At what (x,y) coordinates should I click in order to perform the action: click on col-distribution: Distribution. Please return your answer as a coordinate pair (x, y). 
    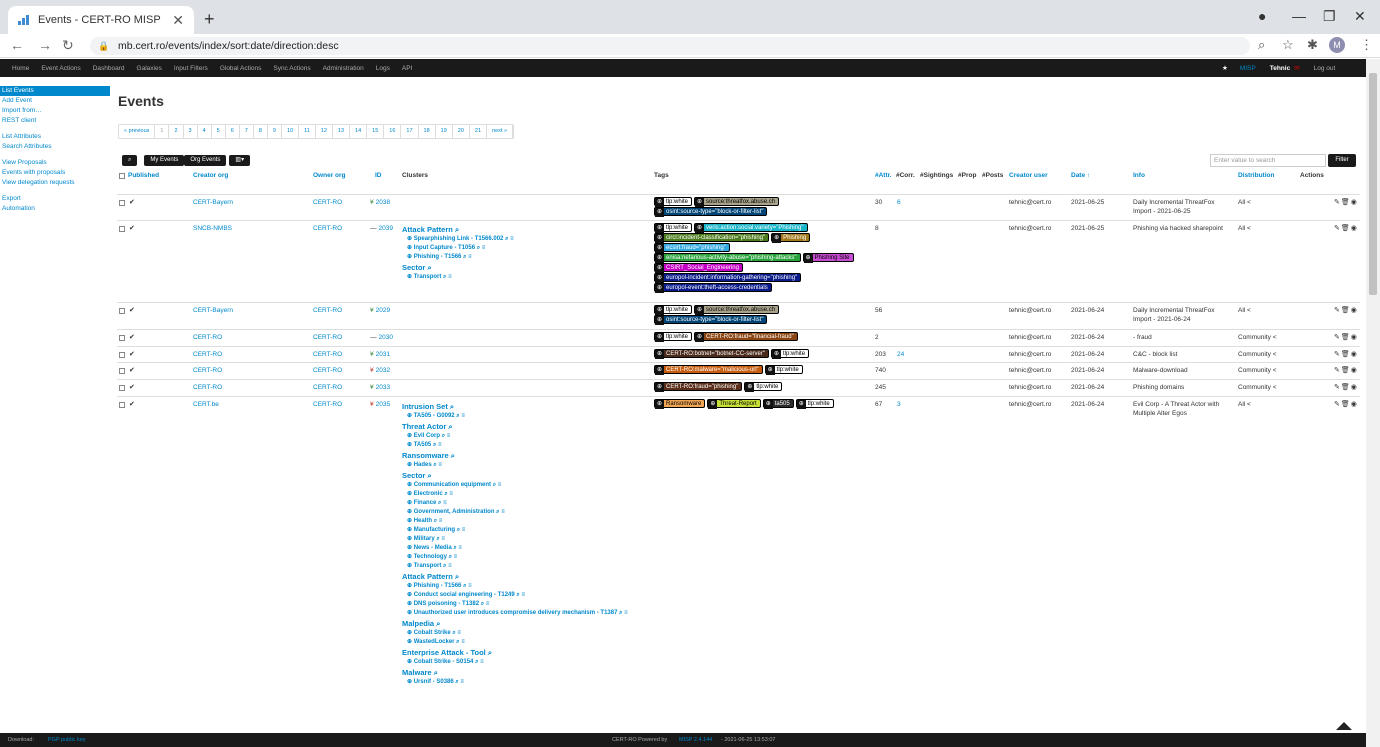
    Looking at the image, I should click on (1256, 175).